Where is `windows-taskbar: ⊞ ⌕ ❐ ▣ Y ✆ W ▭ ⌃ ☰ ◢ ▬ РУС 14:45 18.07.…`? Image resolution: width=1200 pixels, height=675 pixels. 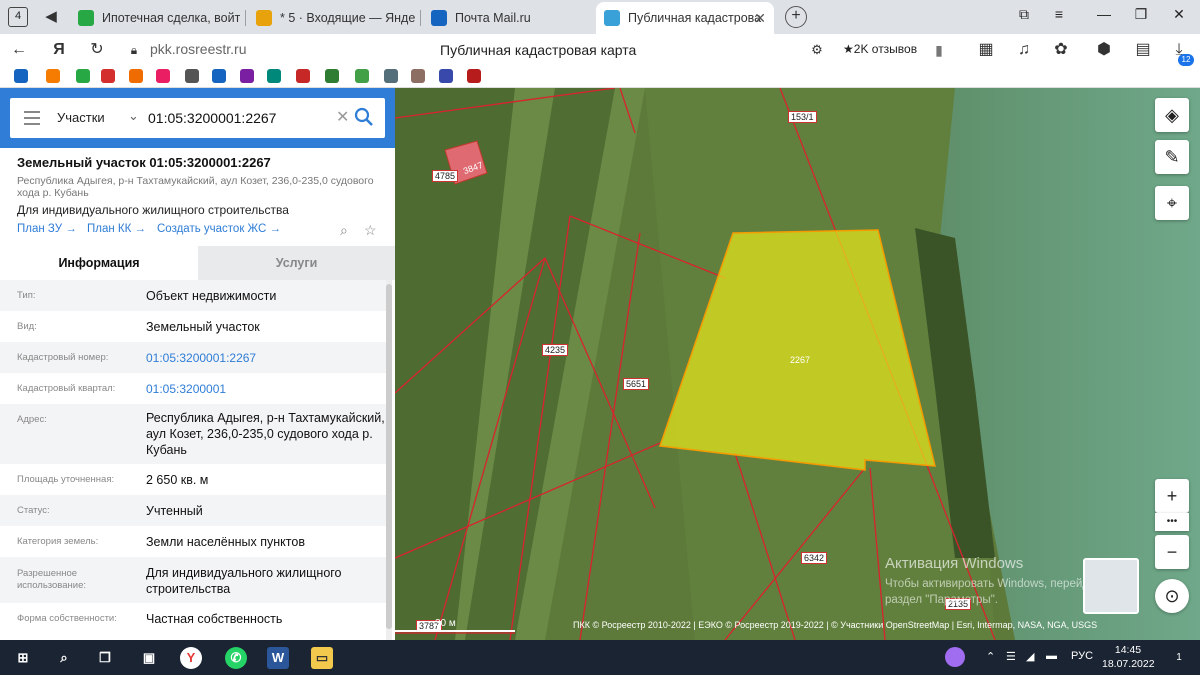
windows-taskbar: ⊞ ⌕ ❐ ▣ Y ✆ W ▭ ⌃ ☰ ◢ ▬ РУС 14:45 18.07.… is located at coordinates (600, 657).